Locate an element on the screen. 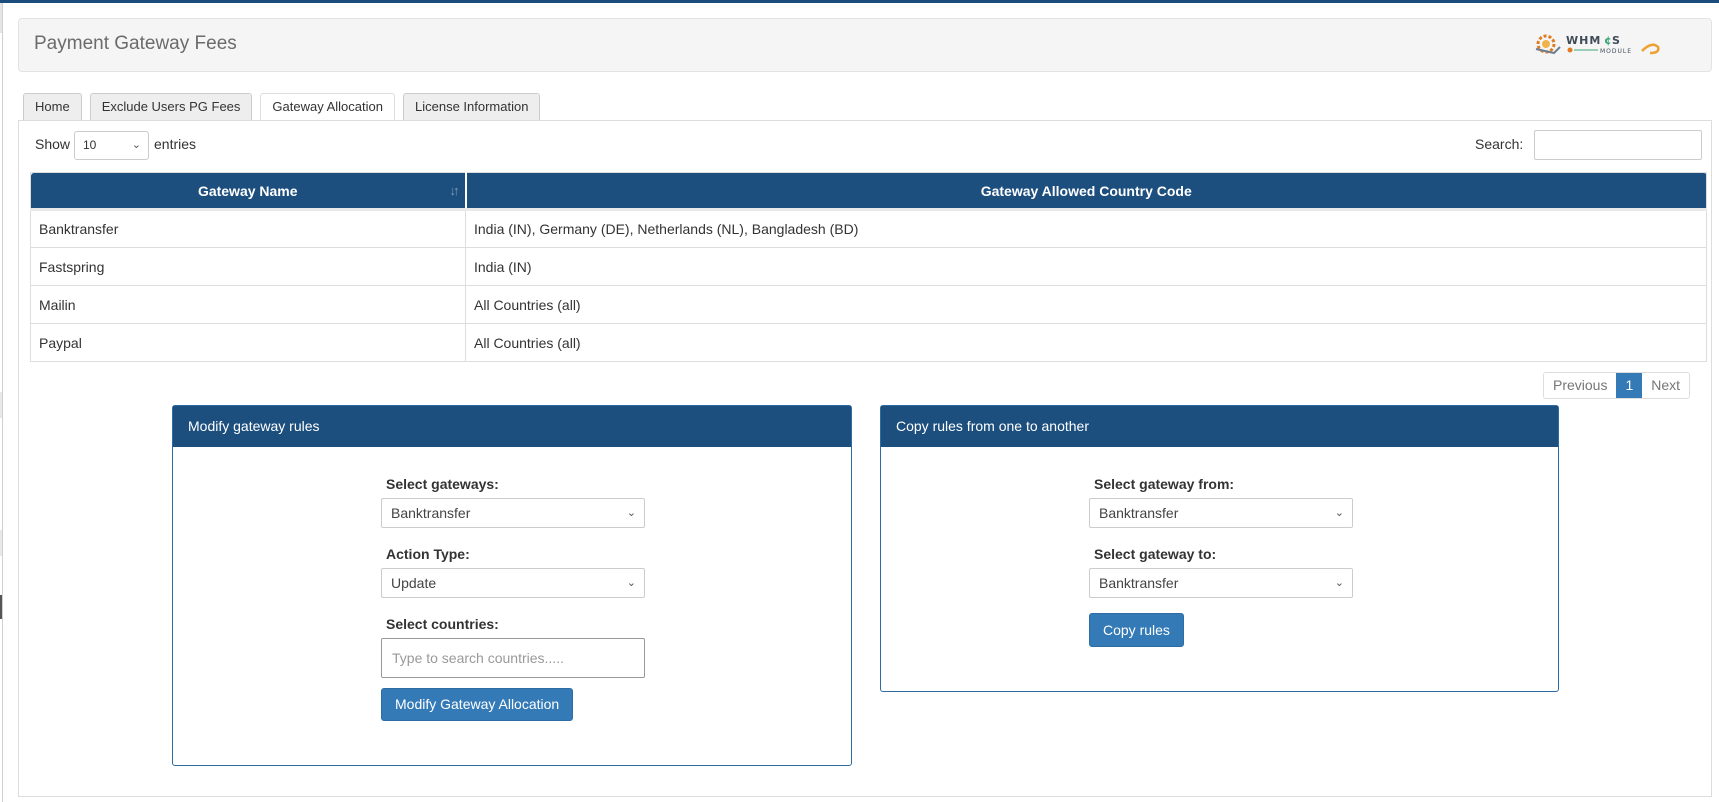 This screenshot has height=802, width=1719. card-title: Copy rules from one to another is located at coordinates (1219, 426).